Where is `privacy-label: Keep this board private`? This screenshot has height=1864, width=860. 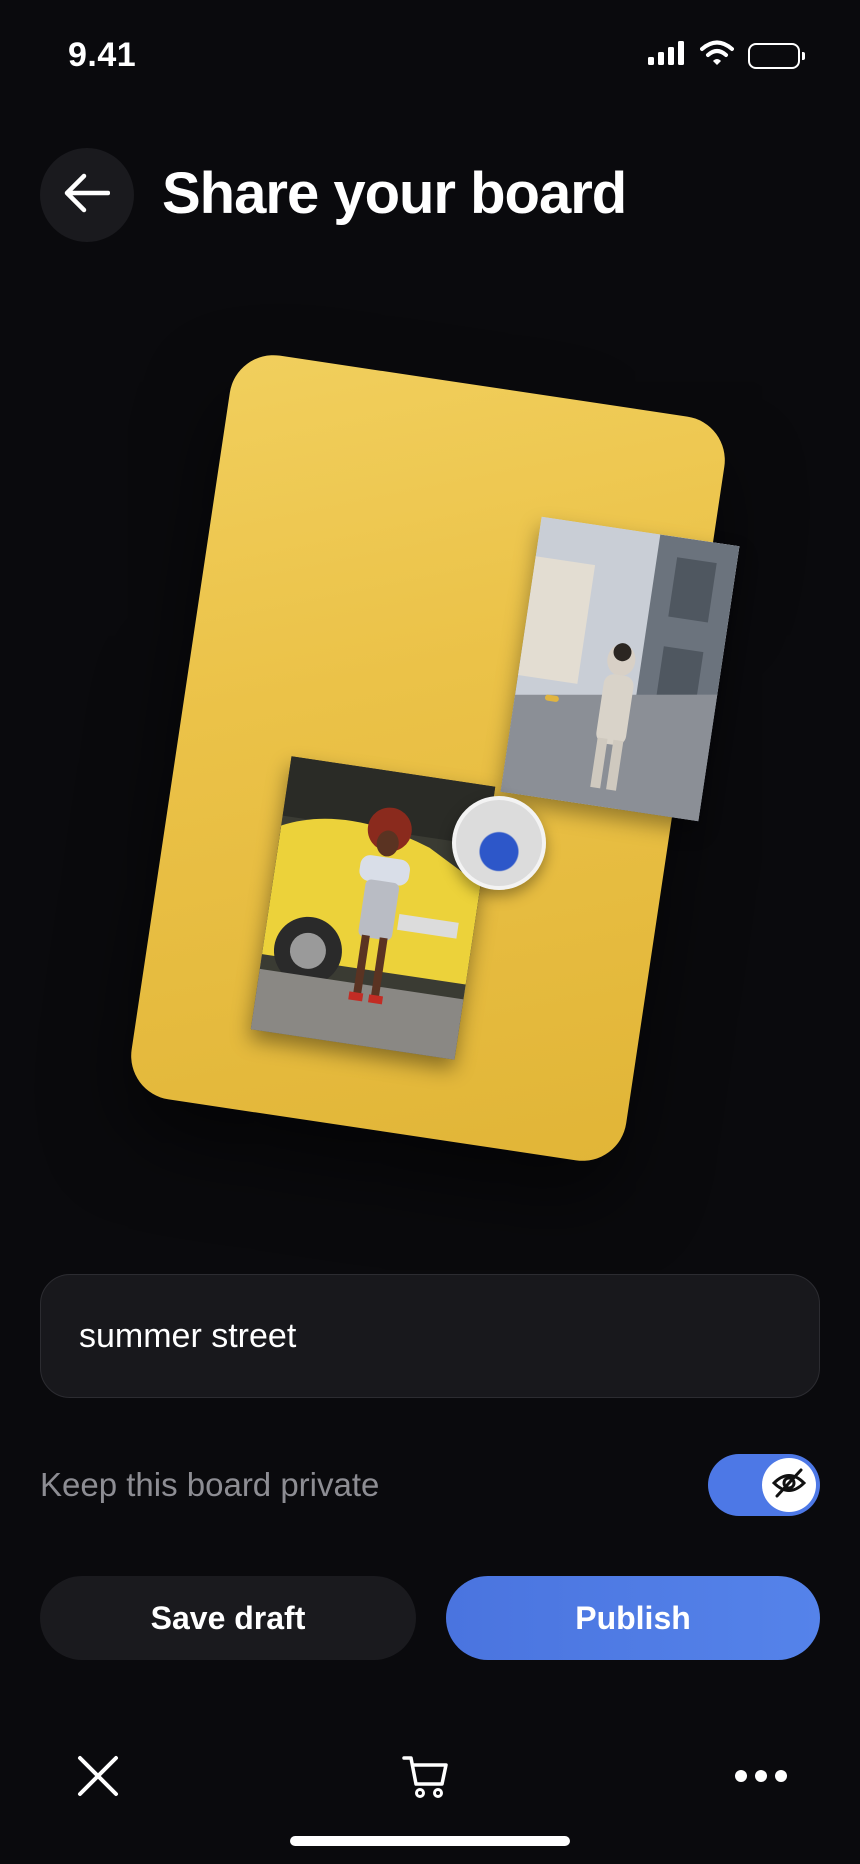
privacy-label: Keep this board private is located at coordinates (210, 1484).